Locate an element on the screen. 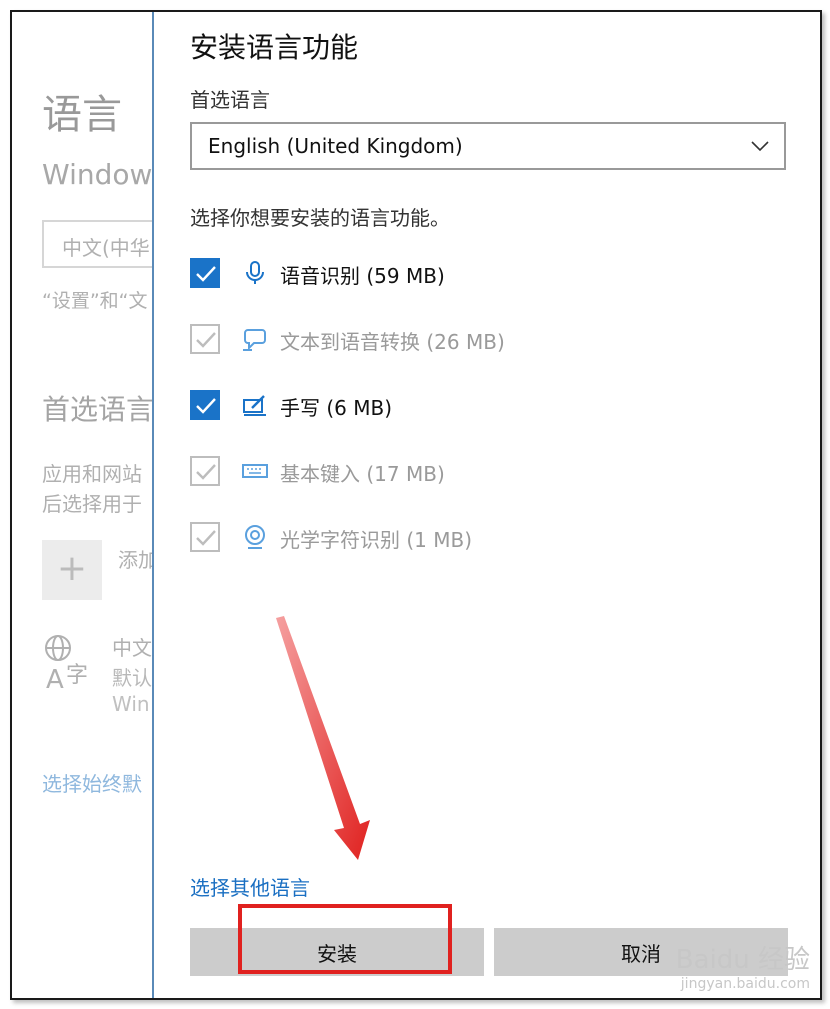 The image size is (830, 1009). pen-icon is located at coordinates (254, 405).